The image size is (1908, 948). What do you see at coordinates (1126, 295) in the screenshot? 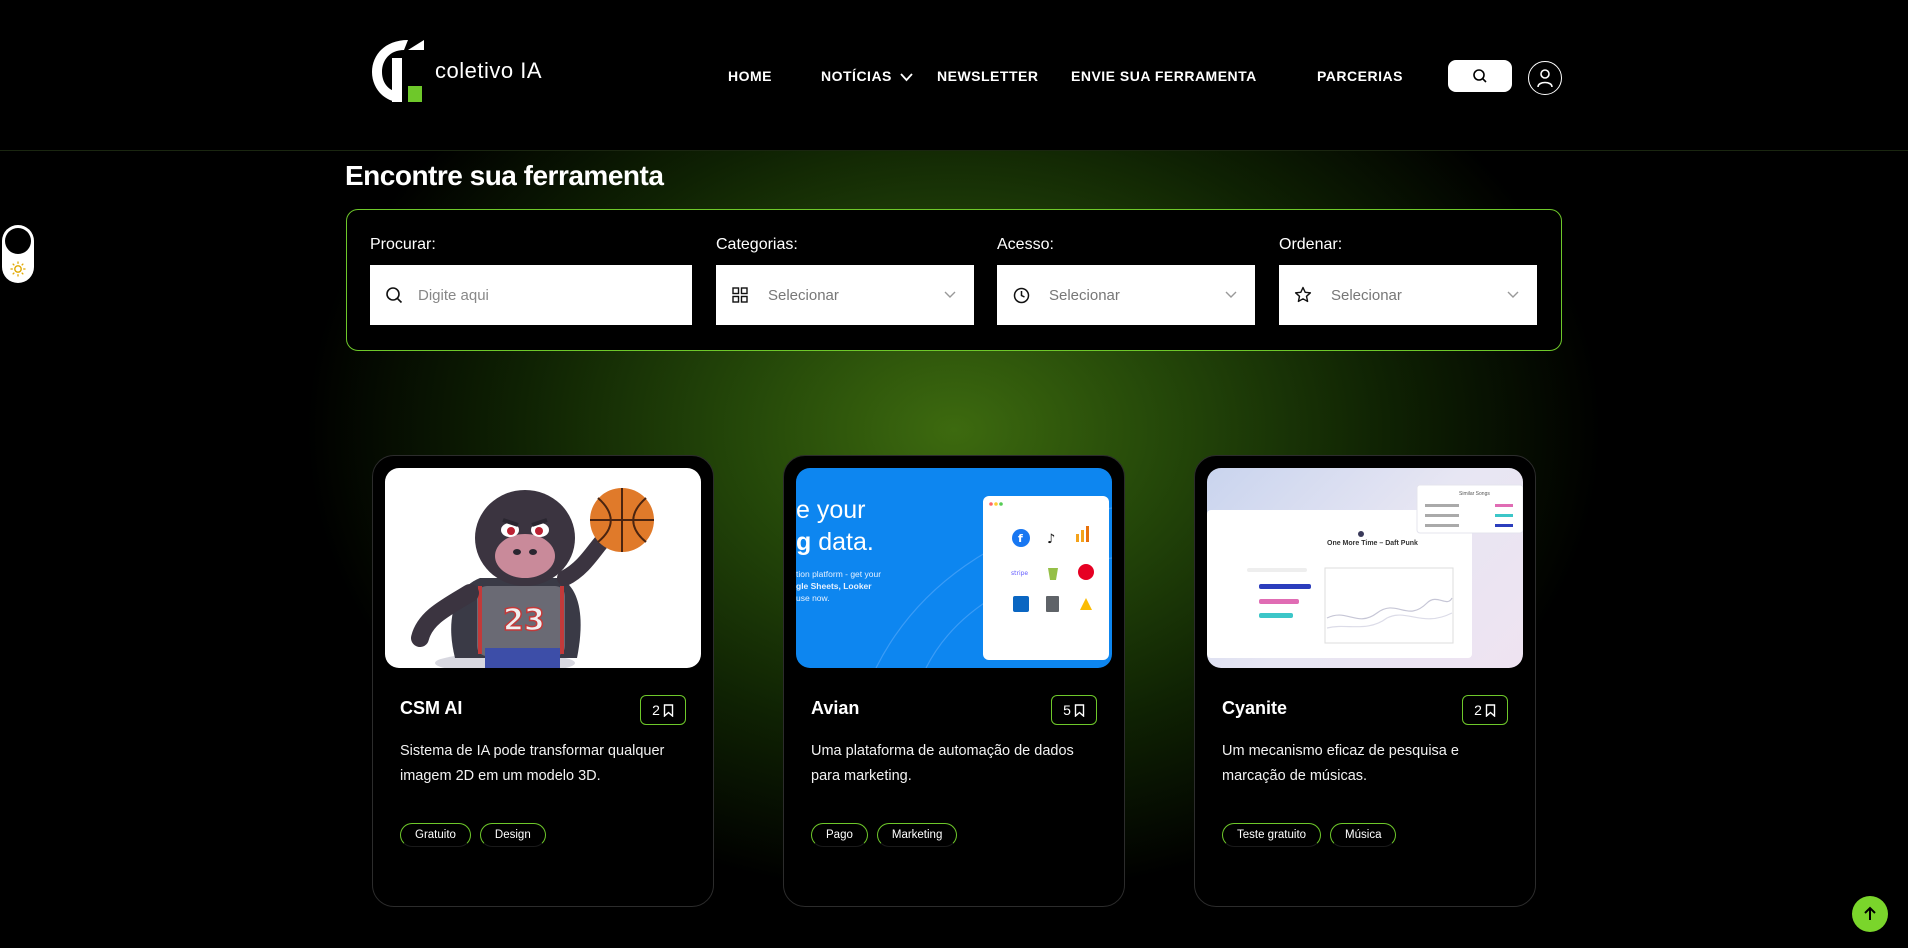
I see `acesso-select: Selecionar` at bounding box center [1126, 295].